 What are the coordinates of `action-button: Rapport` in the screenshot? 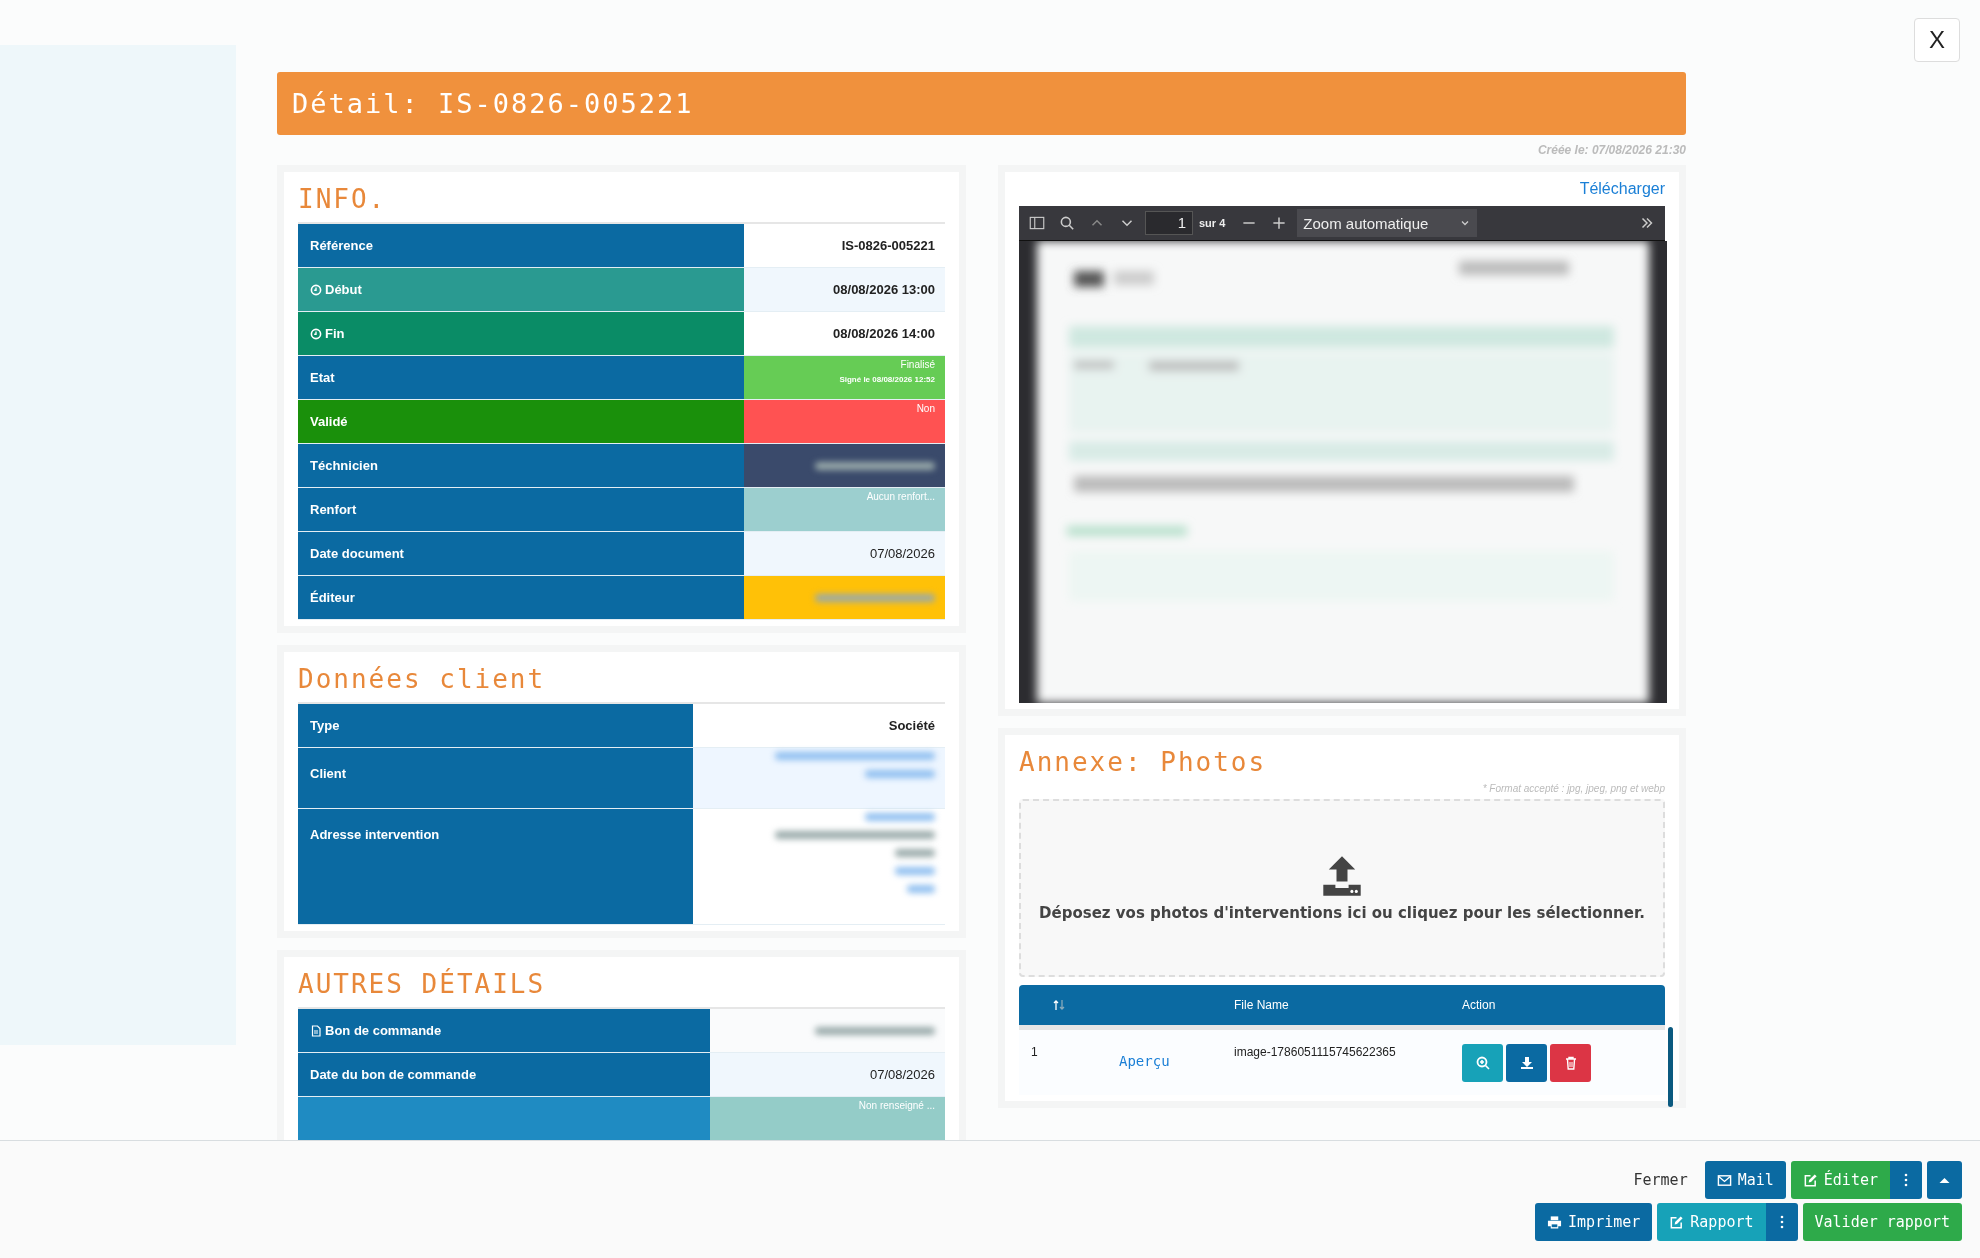 It's located at (1711, 1222).